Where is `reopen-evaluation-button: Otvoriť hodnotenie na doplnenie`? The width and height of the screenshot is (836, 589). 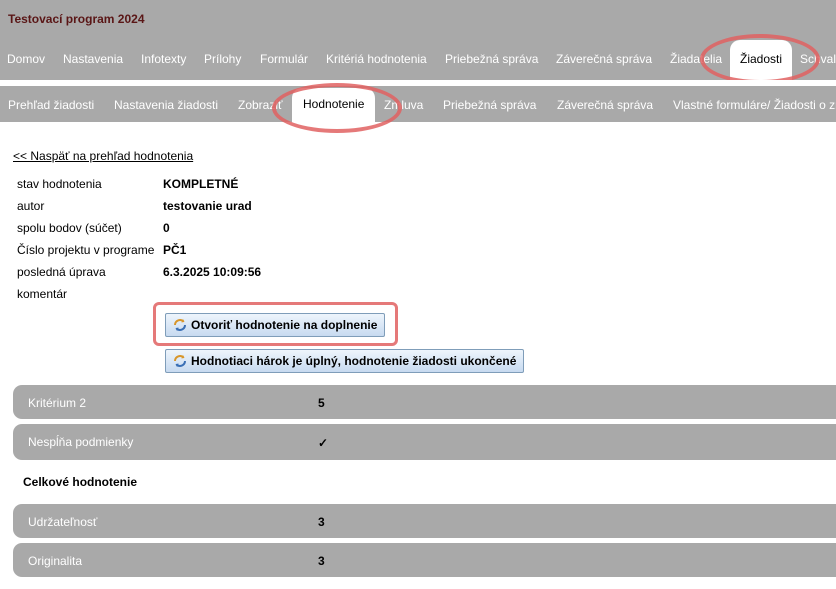 reopen-evaluation-button: Otvoriť hodnotenie na doplnenie is located at coordinates (275, 325).